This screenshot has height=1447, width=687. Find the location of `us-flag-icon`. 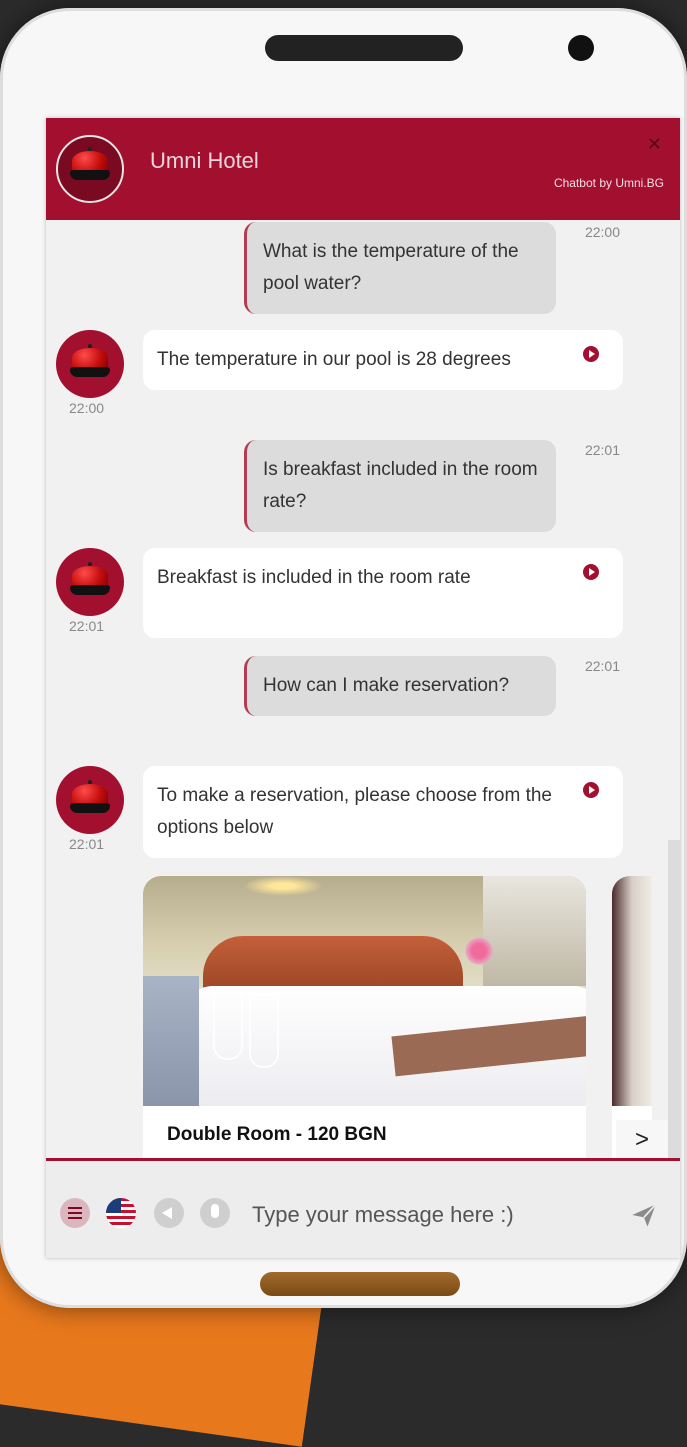

us-flag-icon is located at coordinates (121, 1213).